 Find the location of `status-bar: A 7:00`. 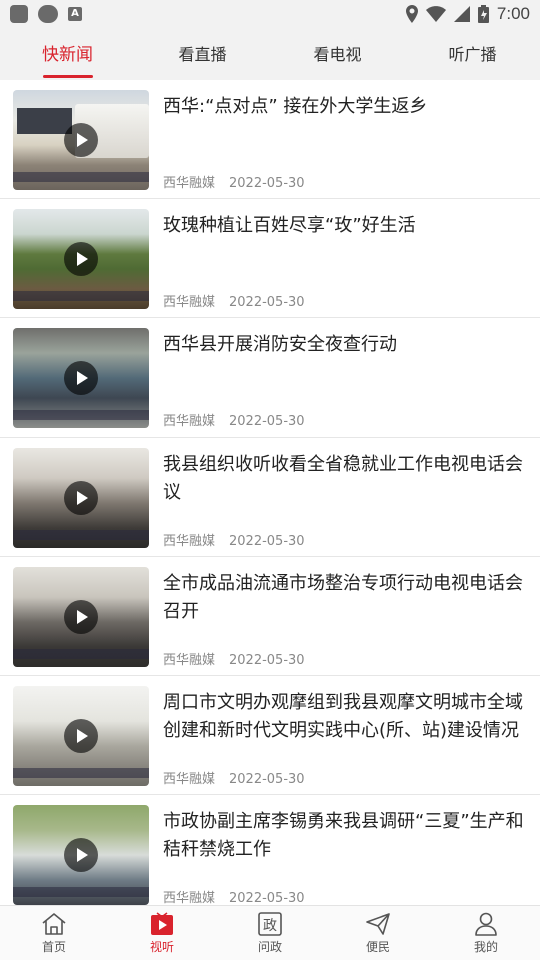

status-bar: A 7:00 is located at coordinates (270, 15).